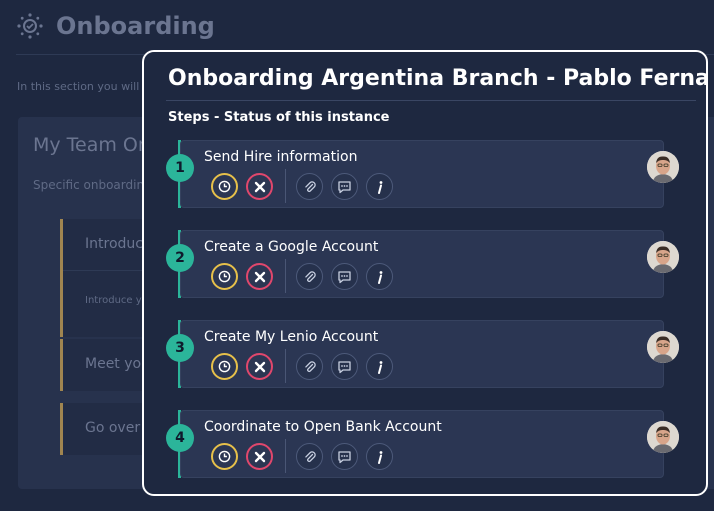  I want to click on step-title: Send Hire information, so click(281, 157).